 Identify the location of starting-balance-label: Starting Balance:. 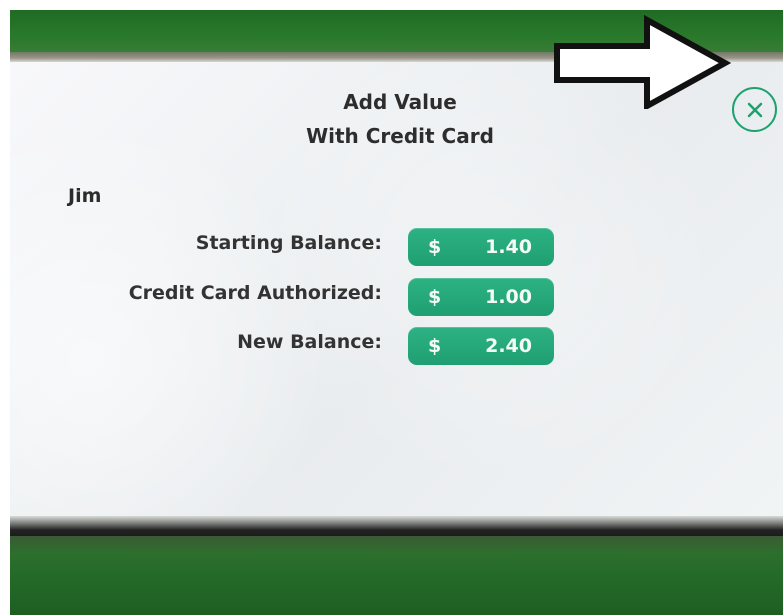
(288, 243).